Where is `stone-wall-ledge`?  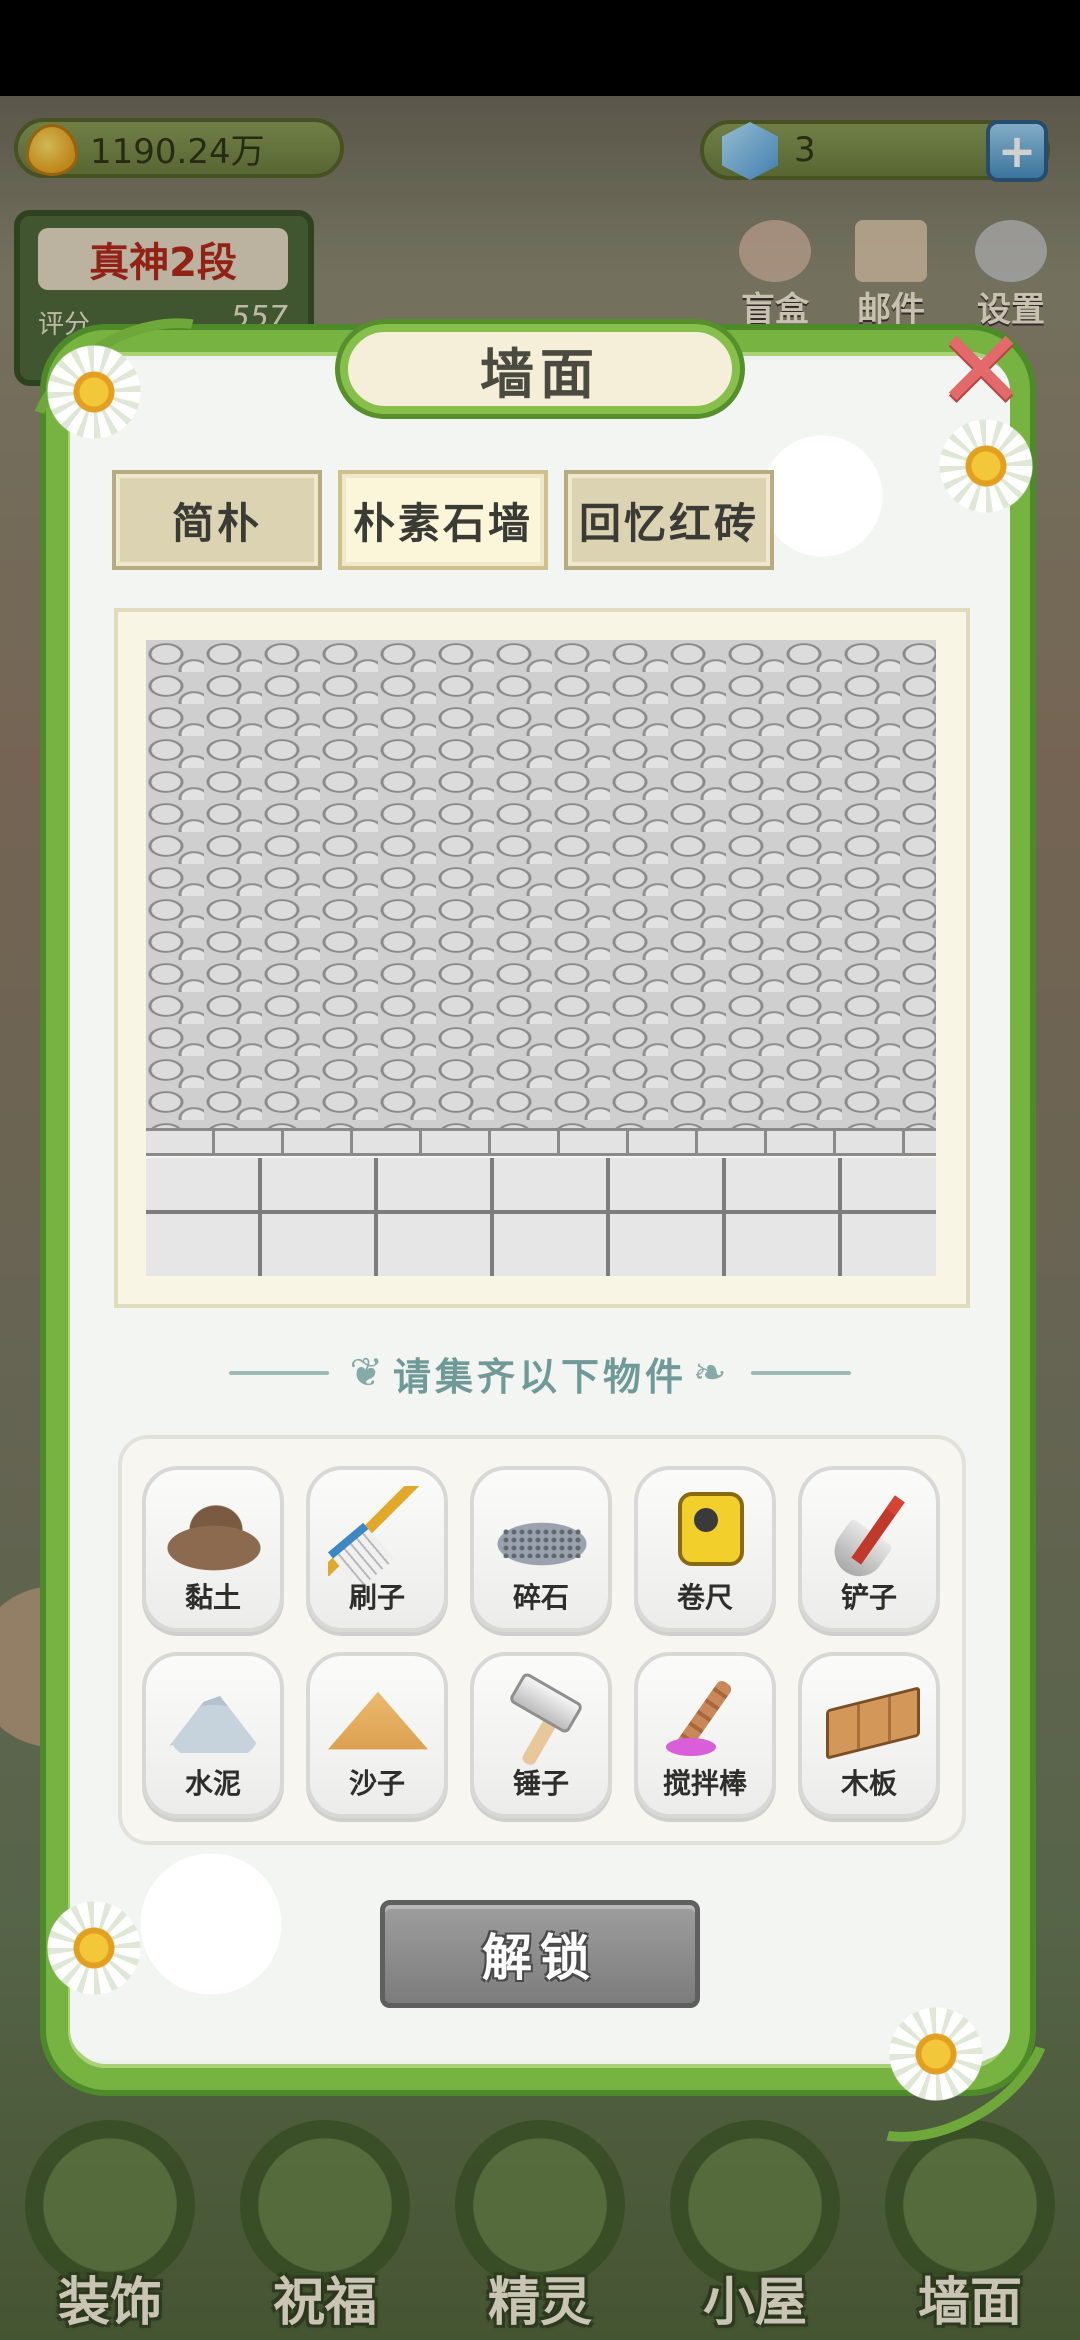
stone-wall-ledge is located at coordinates (541, 1142).